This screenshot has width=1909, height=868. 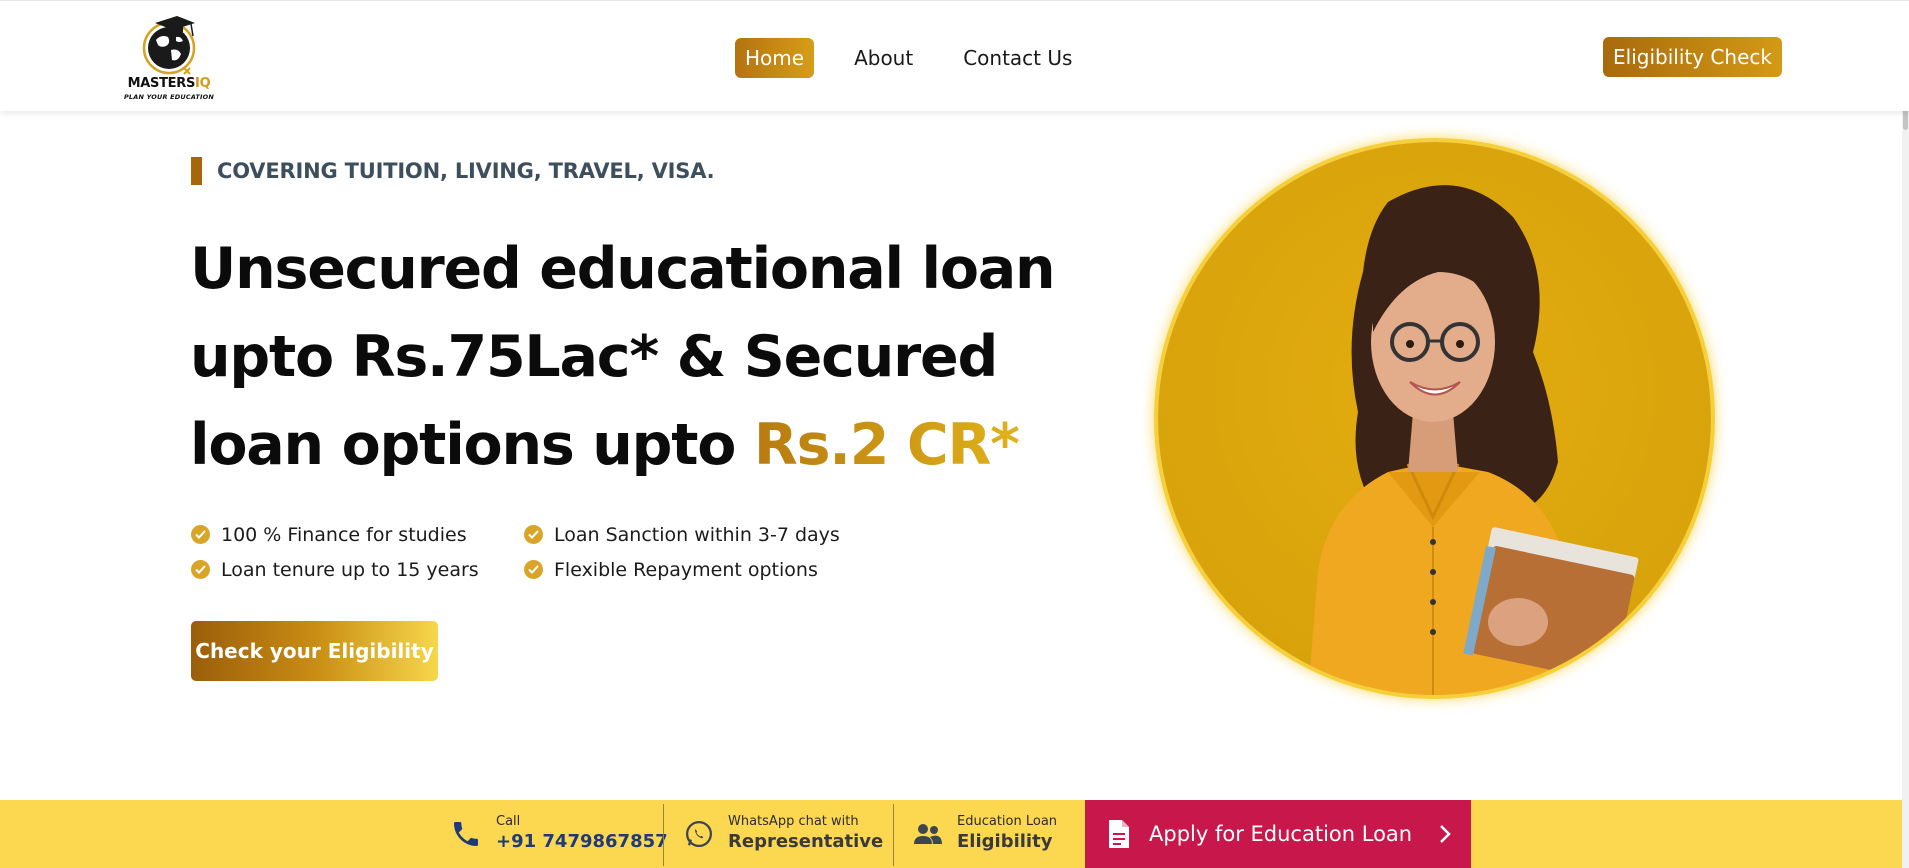 What do you see at coordinates (350, 569) in the screenshot?
I see `feature-text: Loan tenure up to 15 years` at bounding box center [350, 569].